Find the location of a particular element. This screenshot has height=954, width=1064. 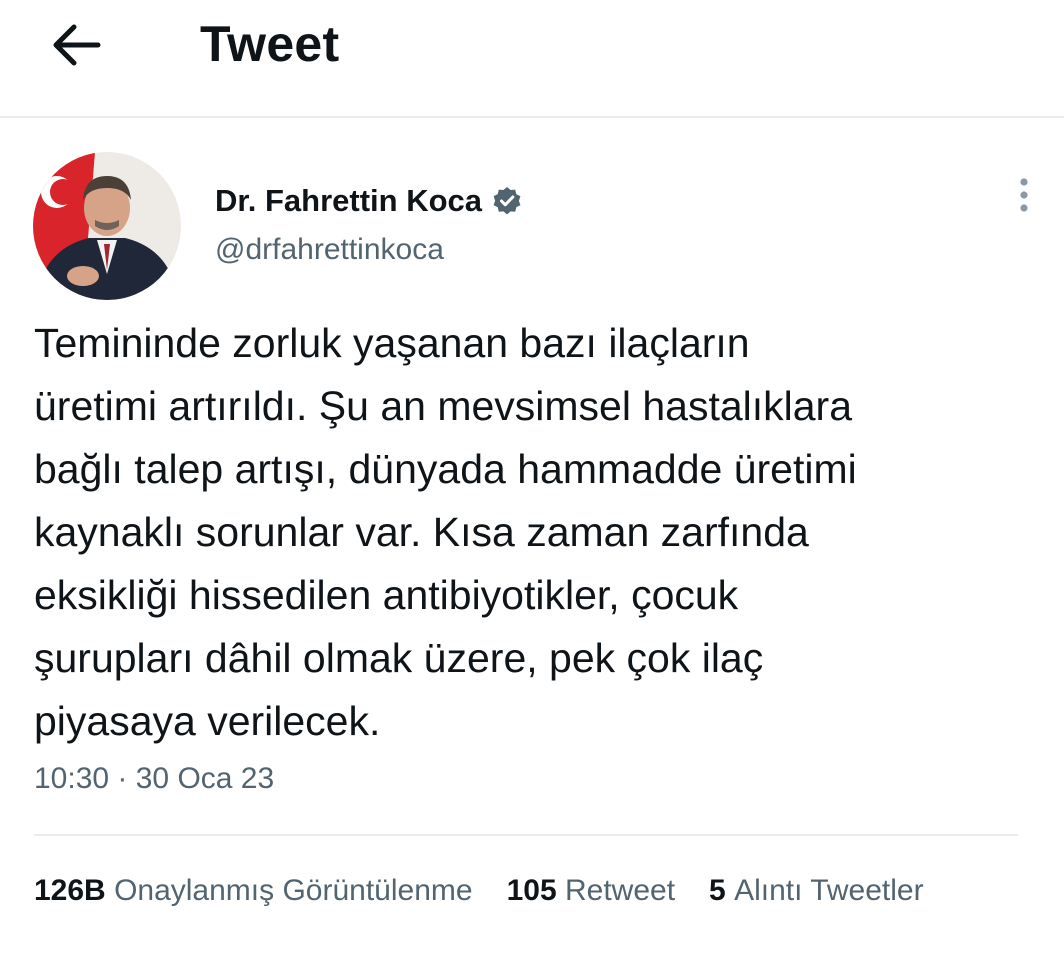

quotes-label: Alıntı Tweetler is located at coordinates (829, 890).